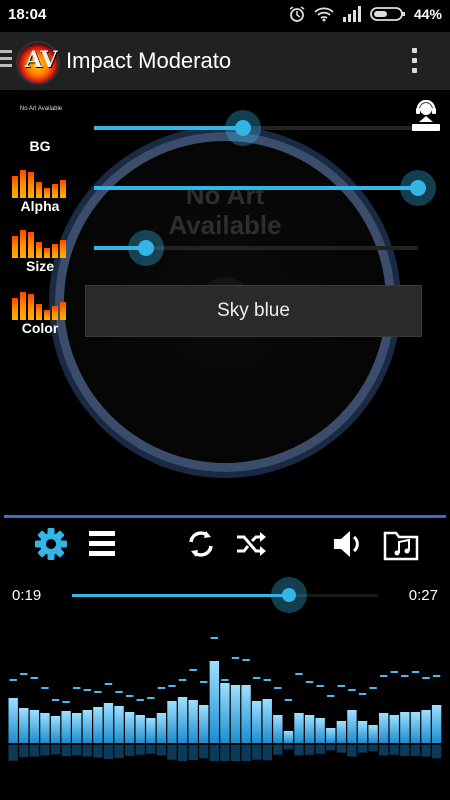 The image size is (450, 800). I want to click on dj-icon, so click(426, 116).